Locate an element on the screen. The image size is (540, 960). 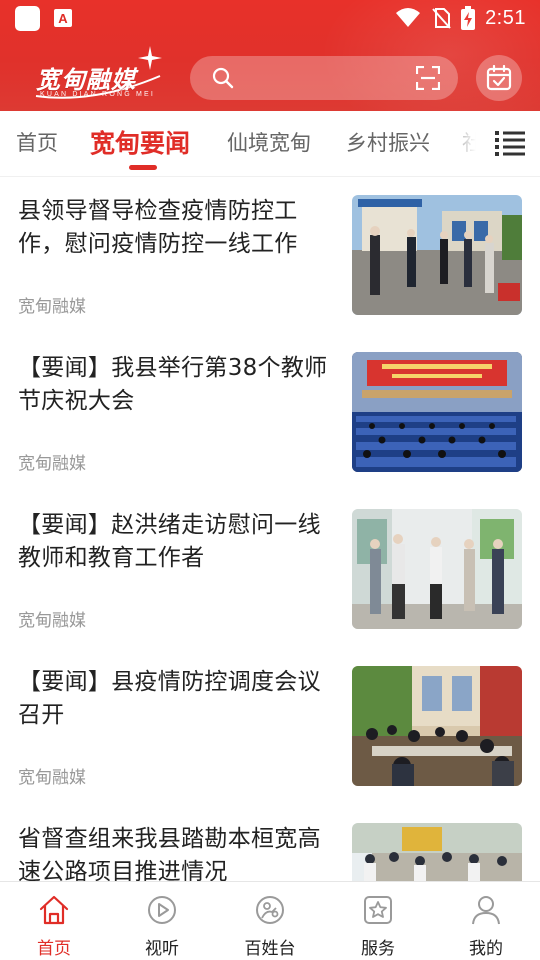
status-time: 2:51 is located at coordinates (505, 17).